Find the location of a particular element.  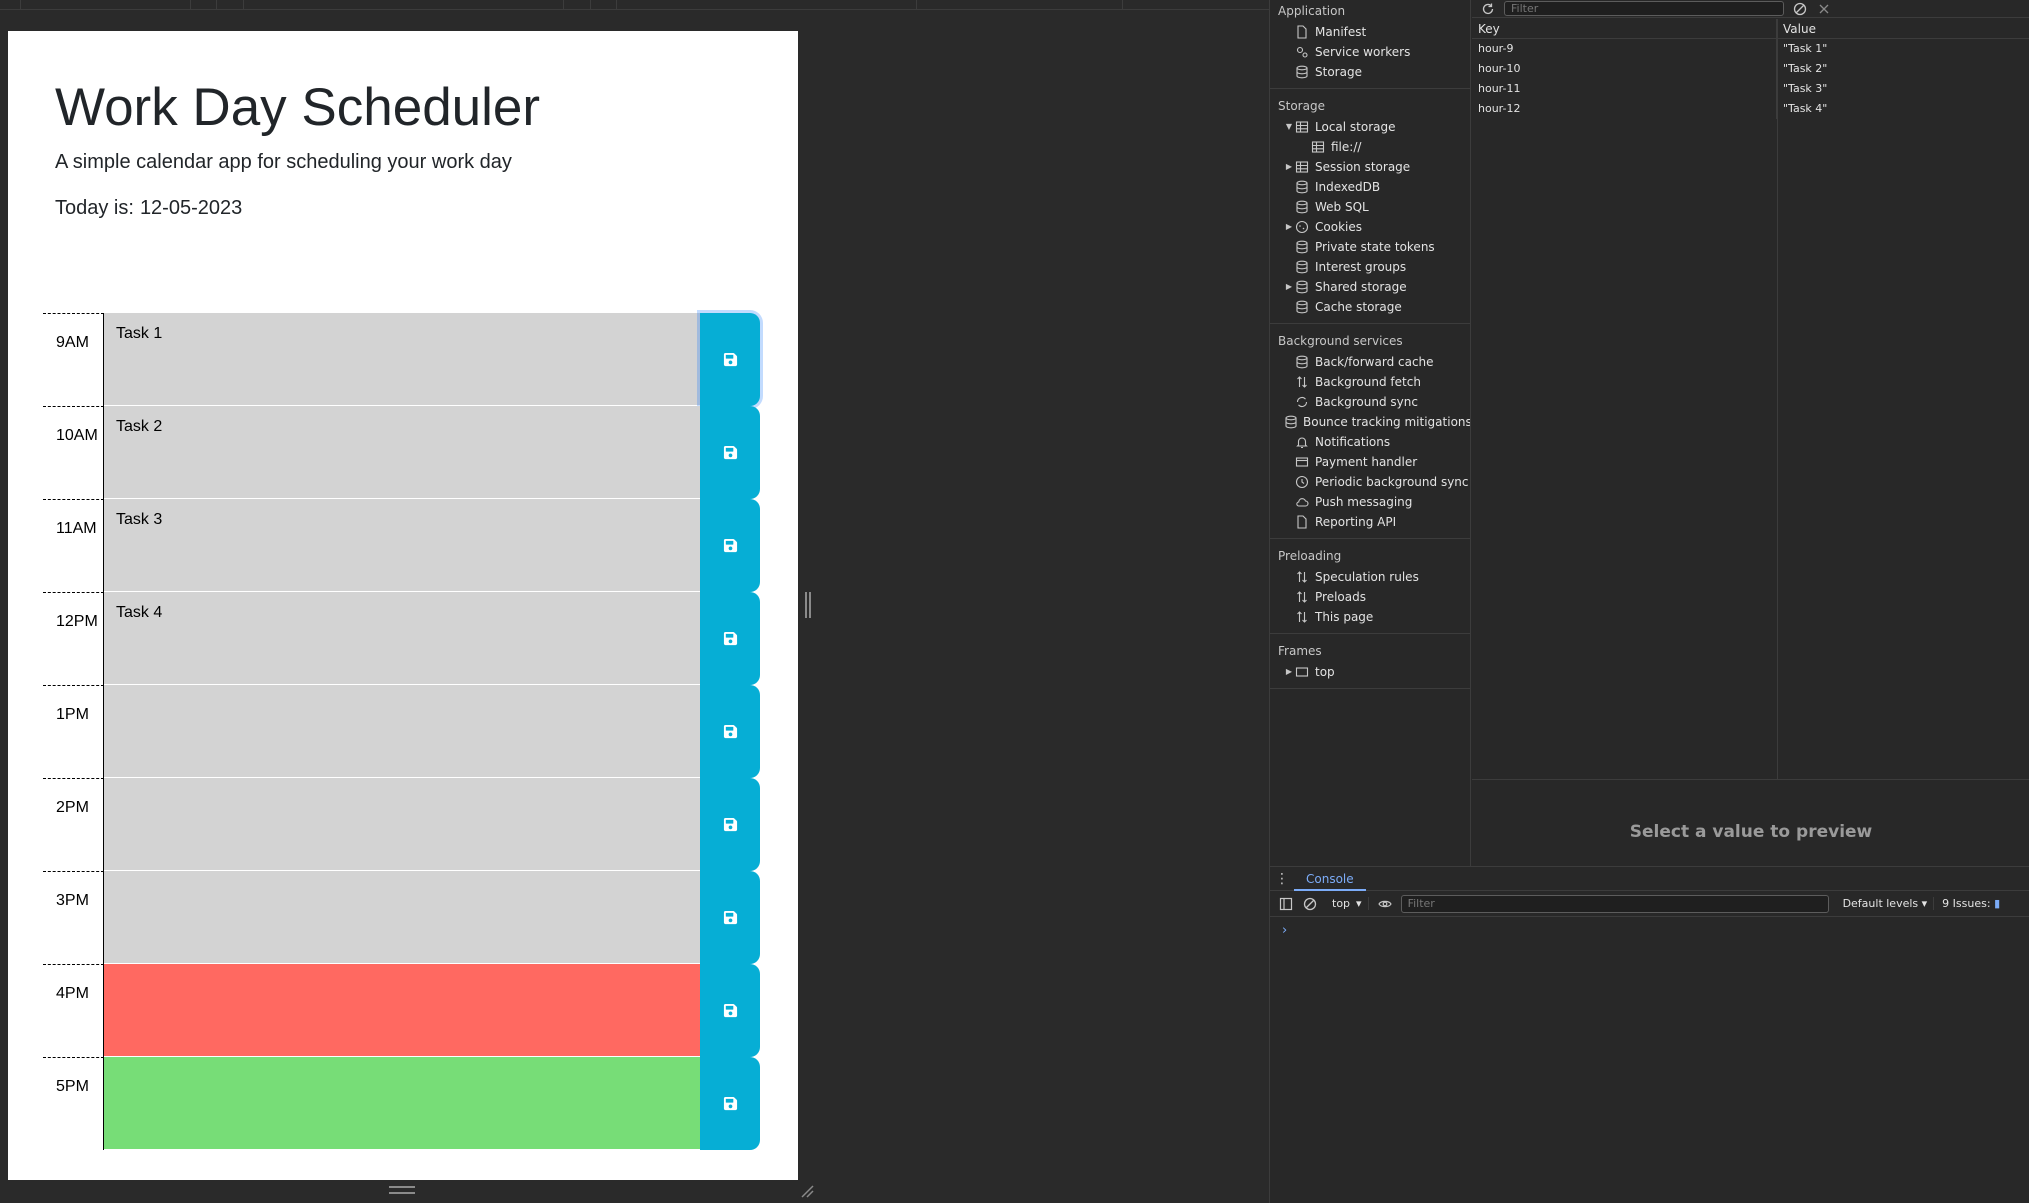

viewport-resize-corner-icon is located at coordinates (807, 1190).